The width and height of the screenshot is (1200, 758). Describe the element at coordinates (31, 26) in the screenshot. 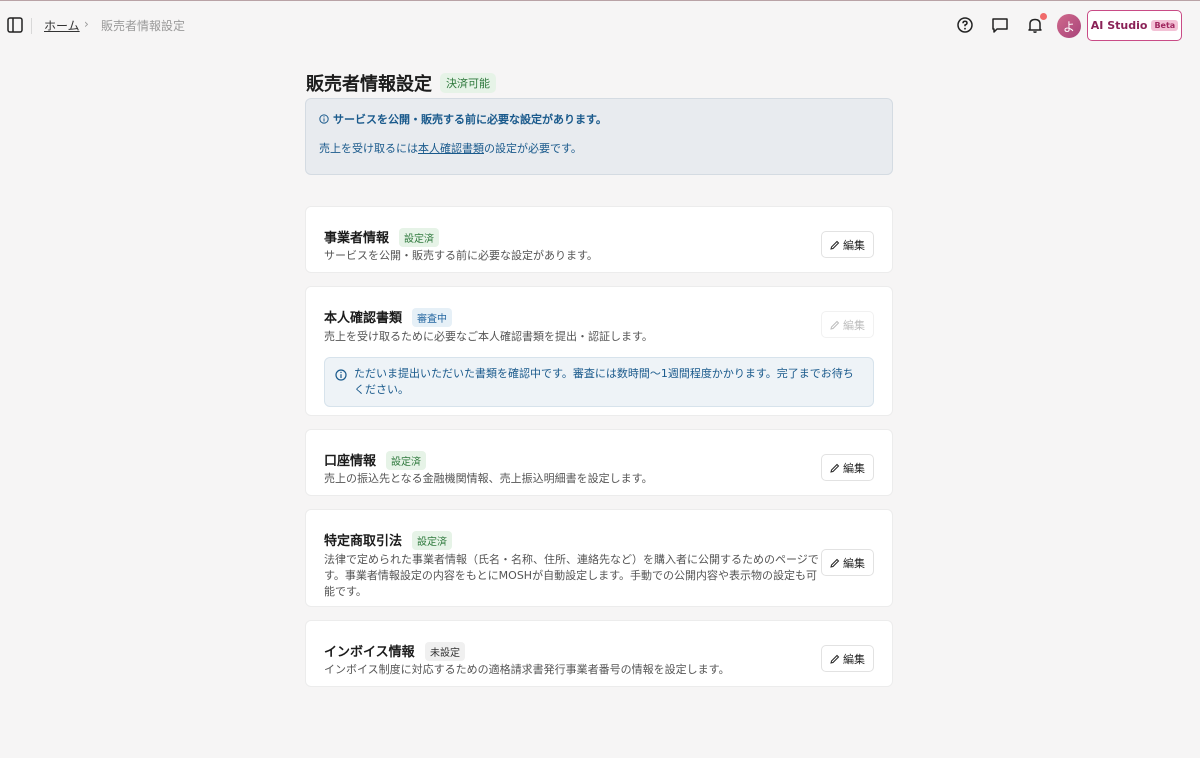

I see `breadcrumb-divider` at that location.